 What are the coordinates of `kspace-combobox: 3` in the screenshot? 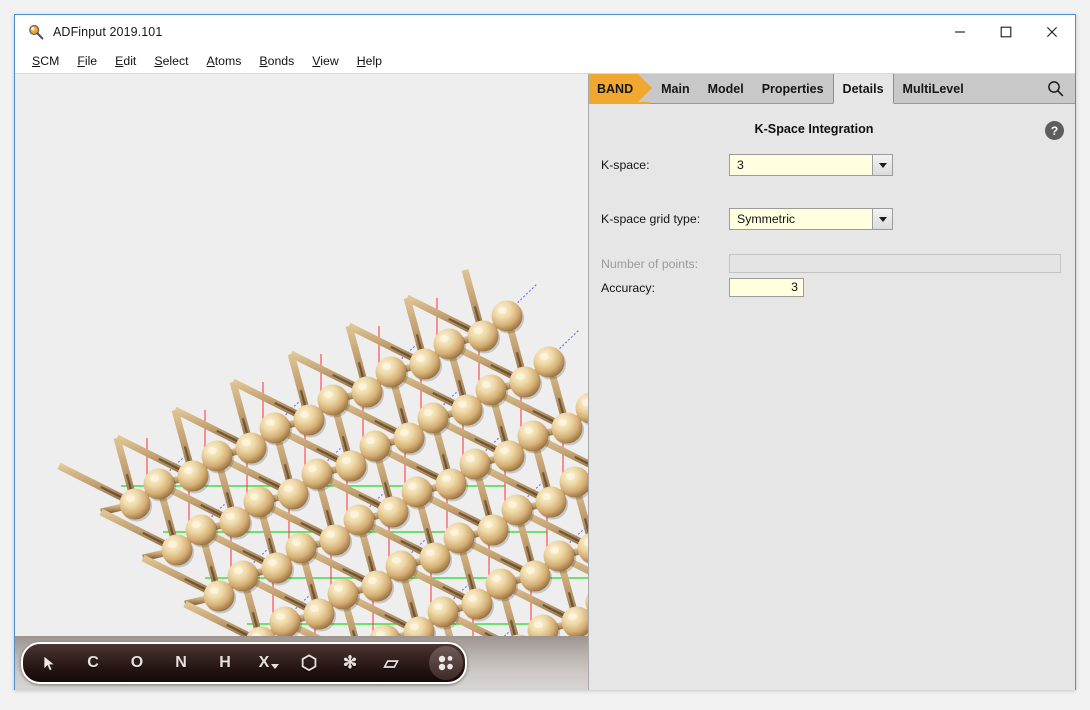 It's located at (811, 165).